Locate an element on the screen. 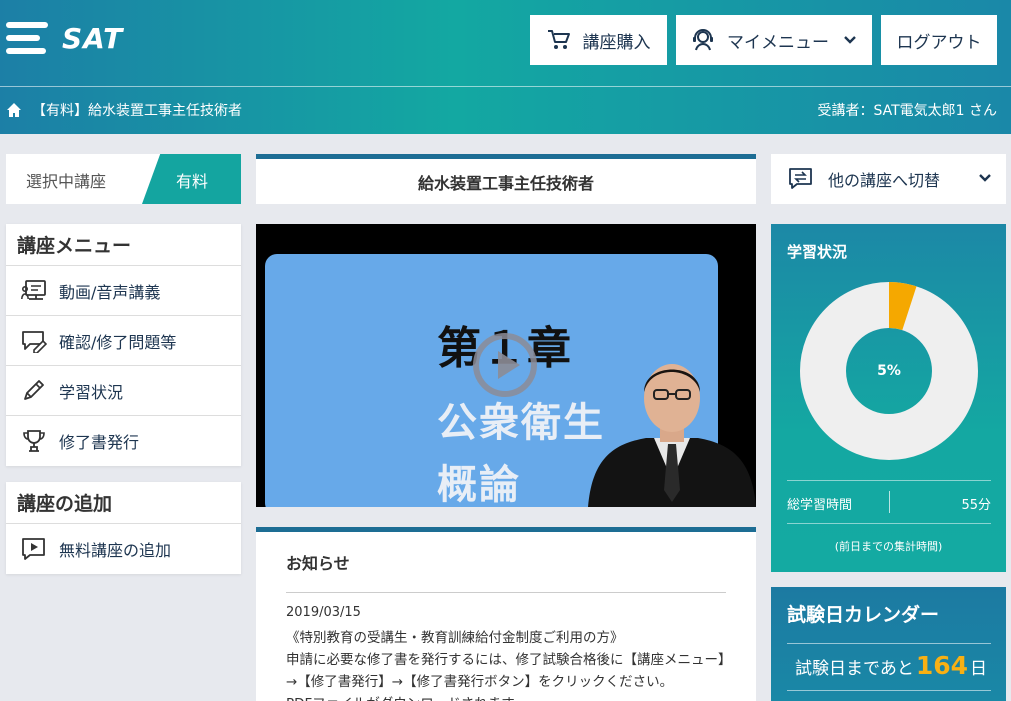  menu-item-certificate: 修了書発行 is located at coordinates (123, 441).